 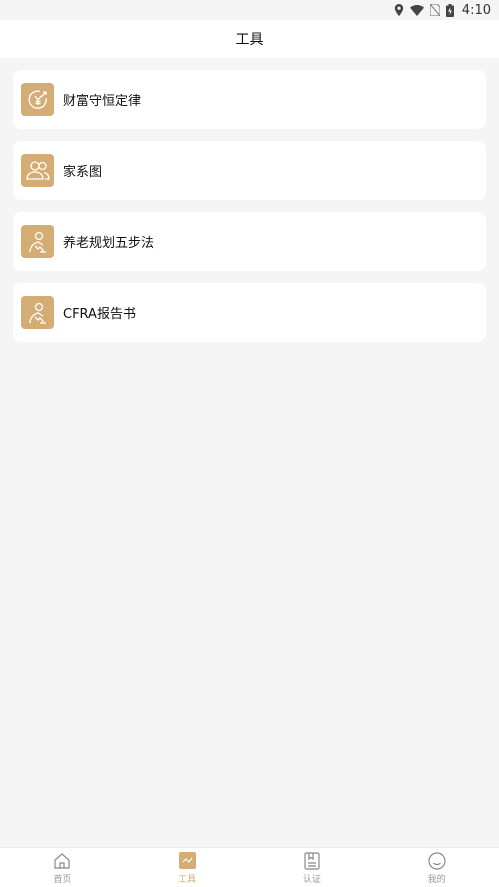 I want to click on status-time: 4:10, so click(x=476, y=10).